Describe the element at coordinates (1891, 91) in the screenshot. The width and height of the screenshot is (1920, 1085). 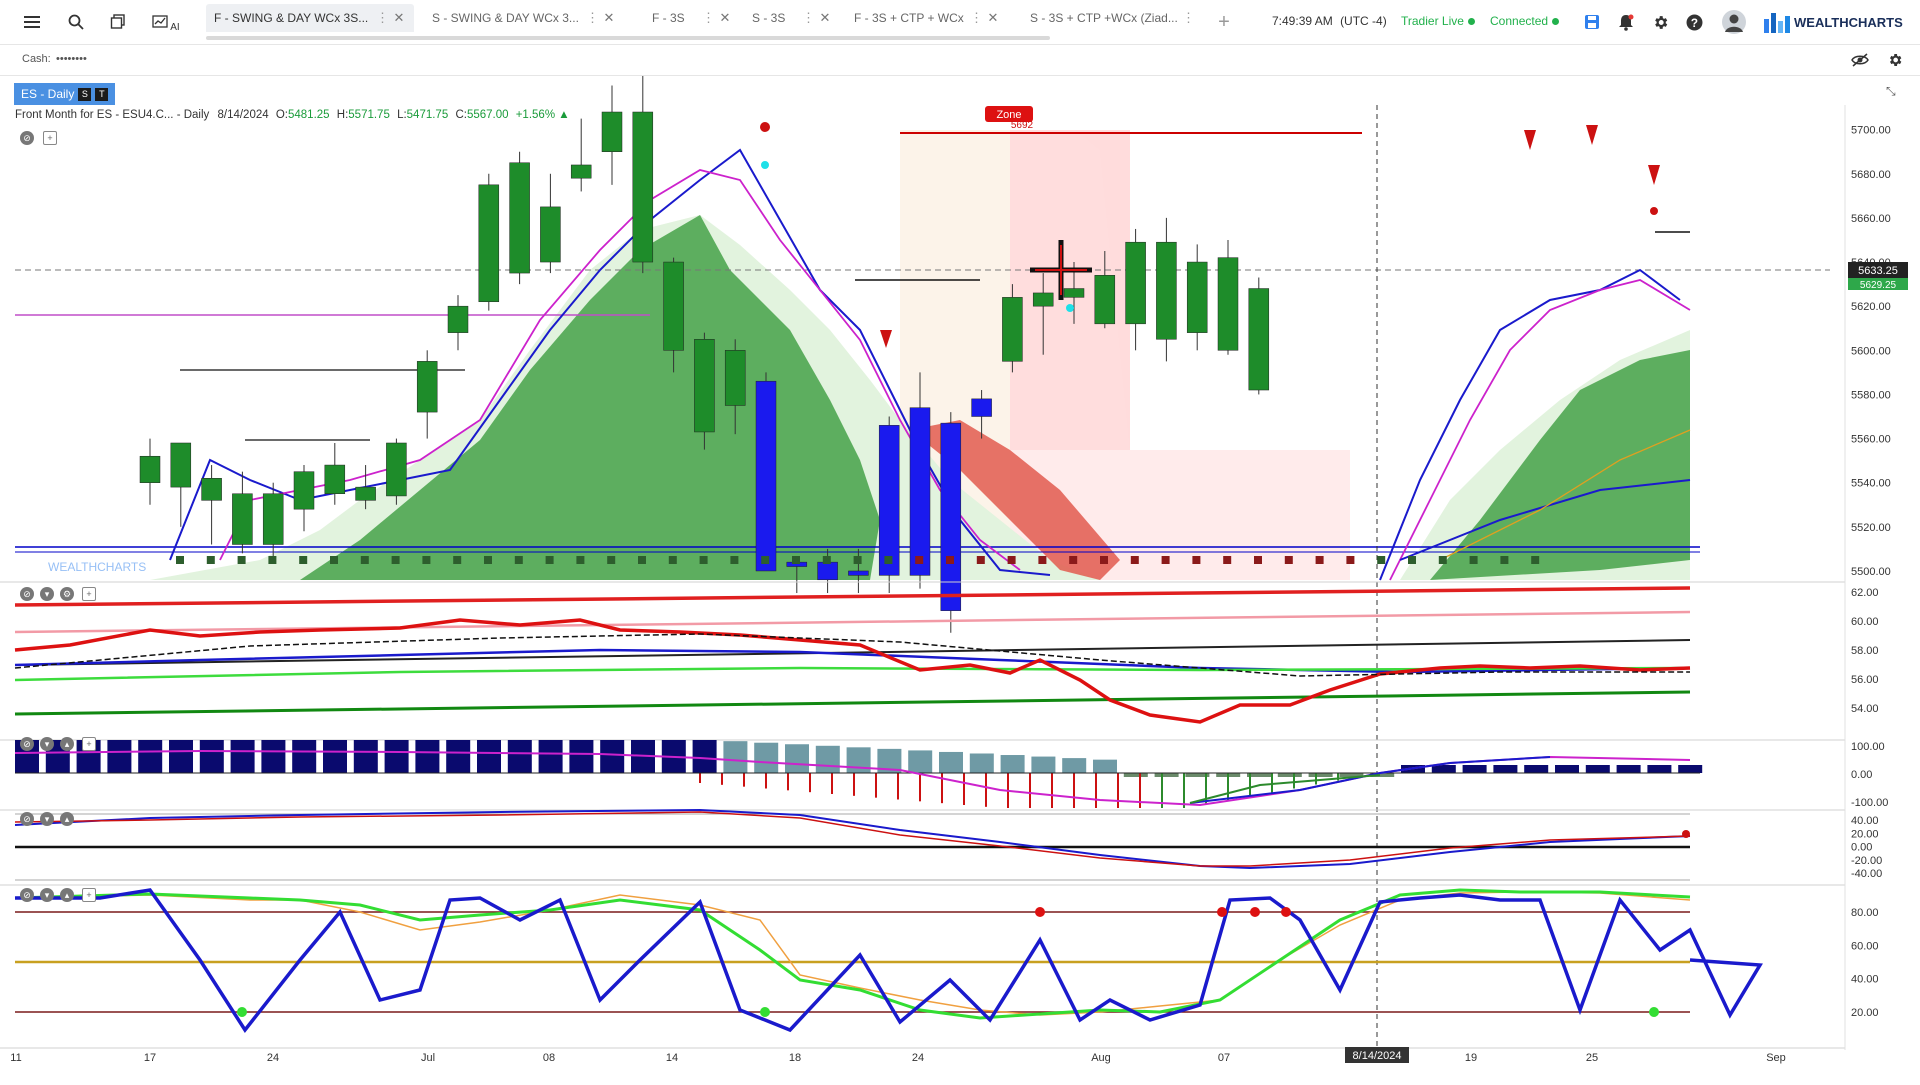
I see `expand-icon: ⤡` at that location.